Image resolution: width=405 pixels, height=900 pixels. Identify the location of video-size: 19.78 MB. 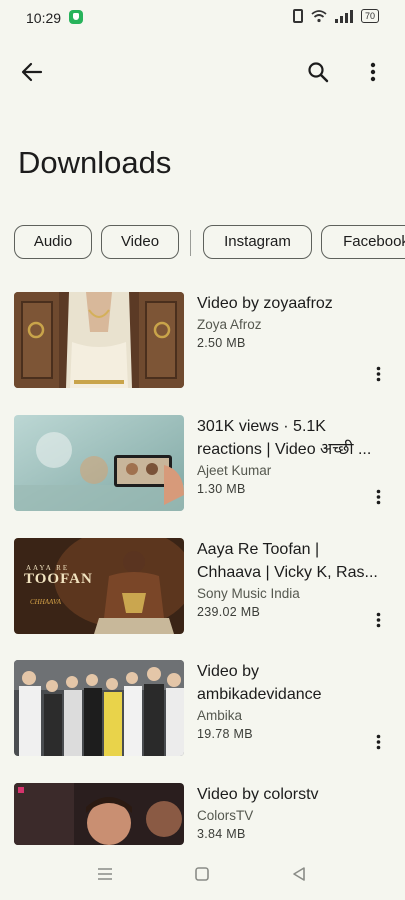
(225, 734).